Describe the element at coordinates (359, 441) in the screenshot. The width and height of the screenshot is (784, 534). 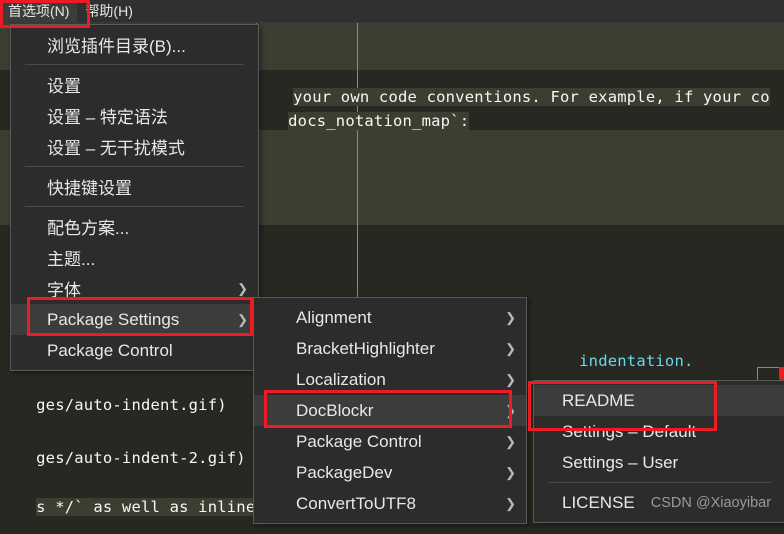
I see `menu-item-package-control-sub-label: Package Control` at that location.